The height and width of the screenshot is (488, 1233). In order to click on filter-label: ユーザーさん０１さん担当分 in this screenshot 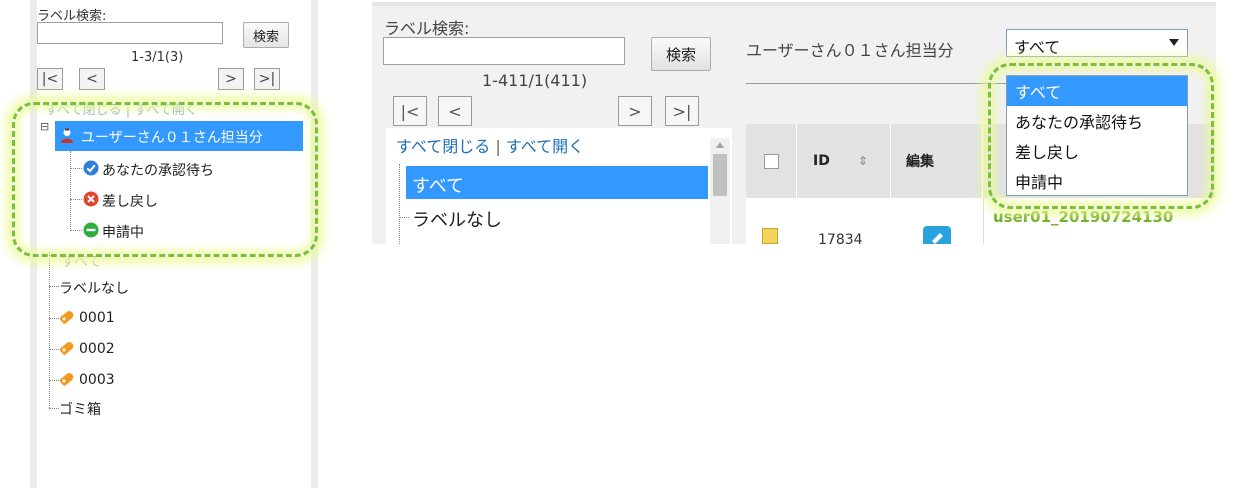, I will do `click(850, 50)`.